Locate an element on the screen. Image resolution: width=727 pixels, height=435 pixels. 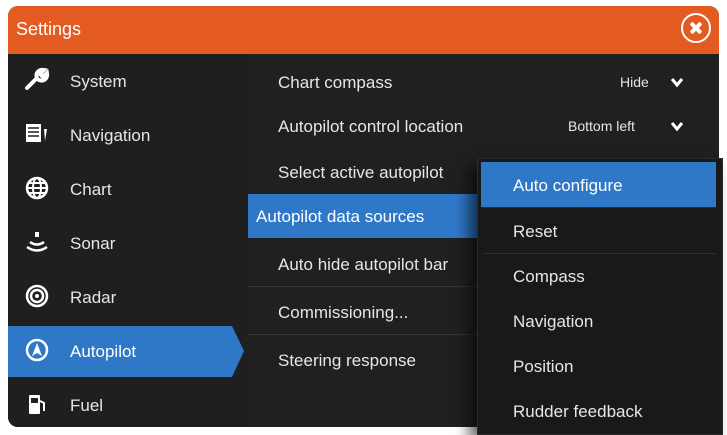
sonar-icon is located at coordinates (37, 242).